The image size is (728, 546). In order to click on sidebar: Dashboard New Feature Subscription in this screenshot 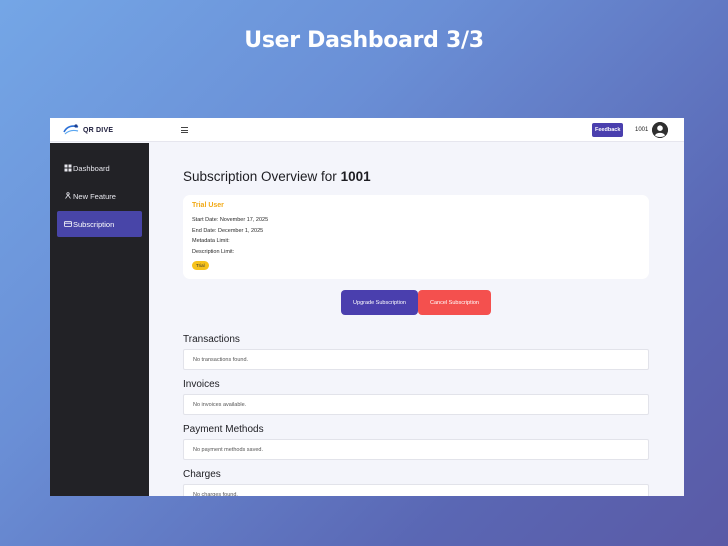, I will do `click(99, 319)`.